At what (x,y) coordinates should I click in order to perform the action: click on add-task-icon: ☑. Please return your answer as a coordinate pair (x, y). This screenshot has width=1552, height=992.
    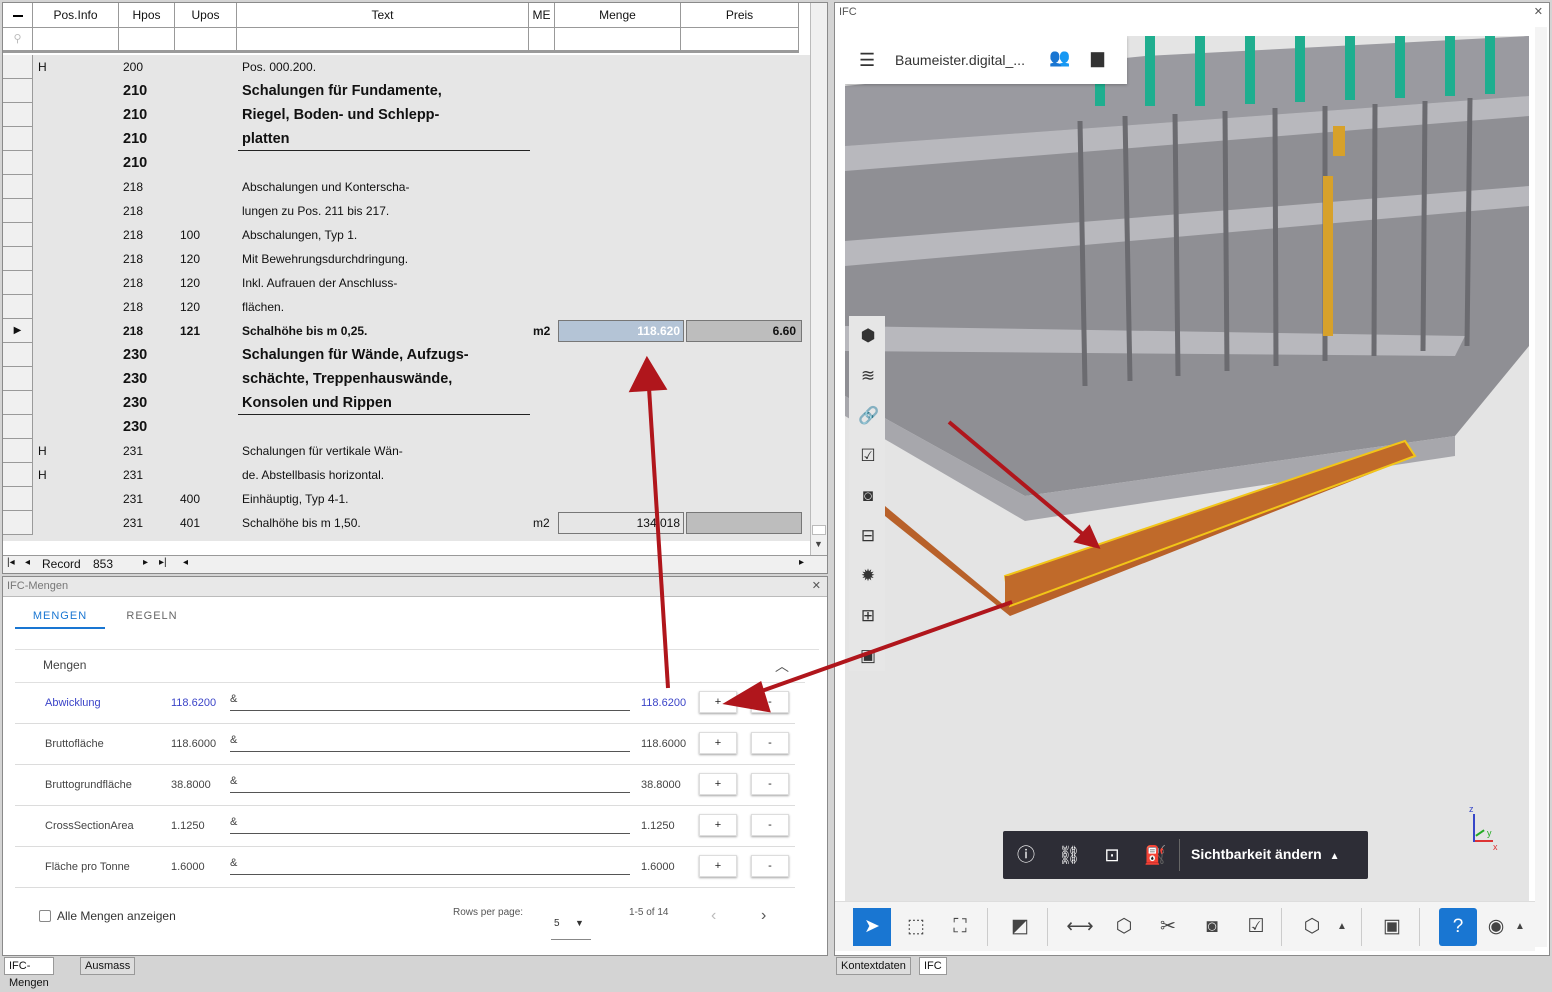
    Looking at the image, I should click on (1256, 927).